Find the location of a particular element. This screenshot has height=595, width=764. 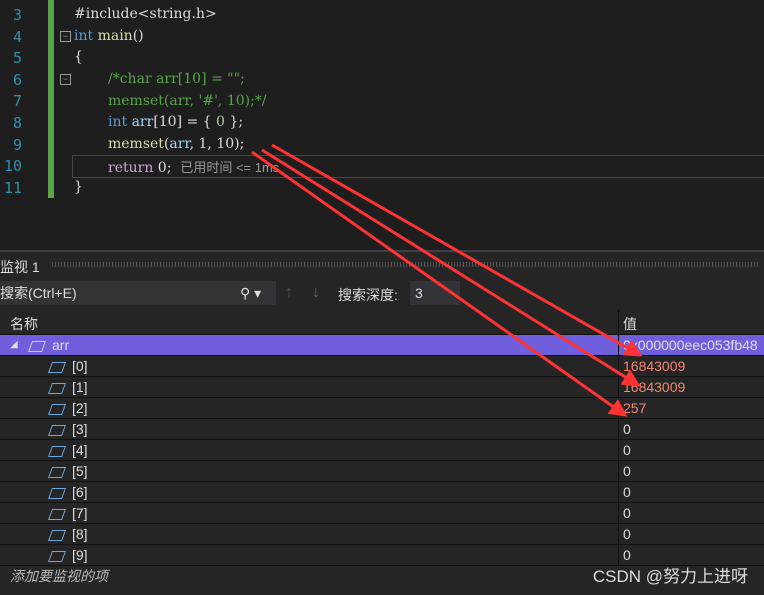

element-name: [3] is located at coordinates (67, 429).